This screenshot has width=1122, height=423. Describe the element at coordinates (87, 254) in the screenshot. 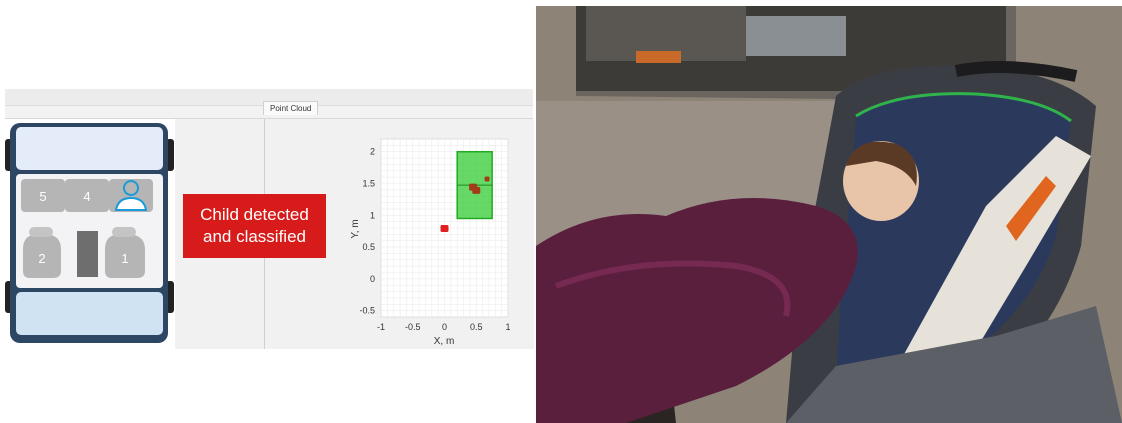

I see `center-console` at that location.